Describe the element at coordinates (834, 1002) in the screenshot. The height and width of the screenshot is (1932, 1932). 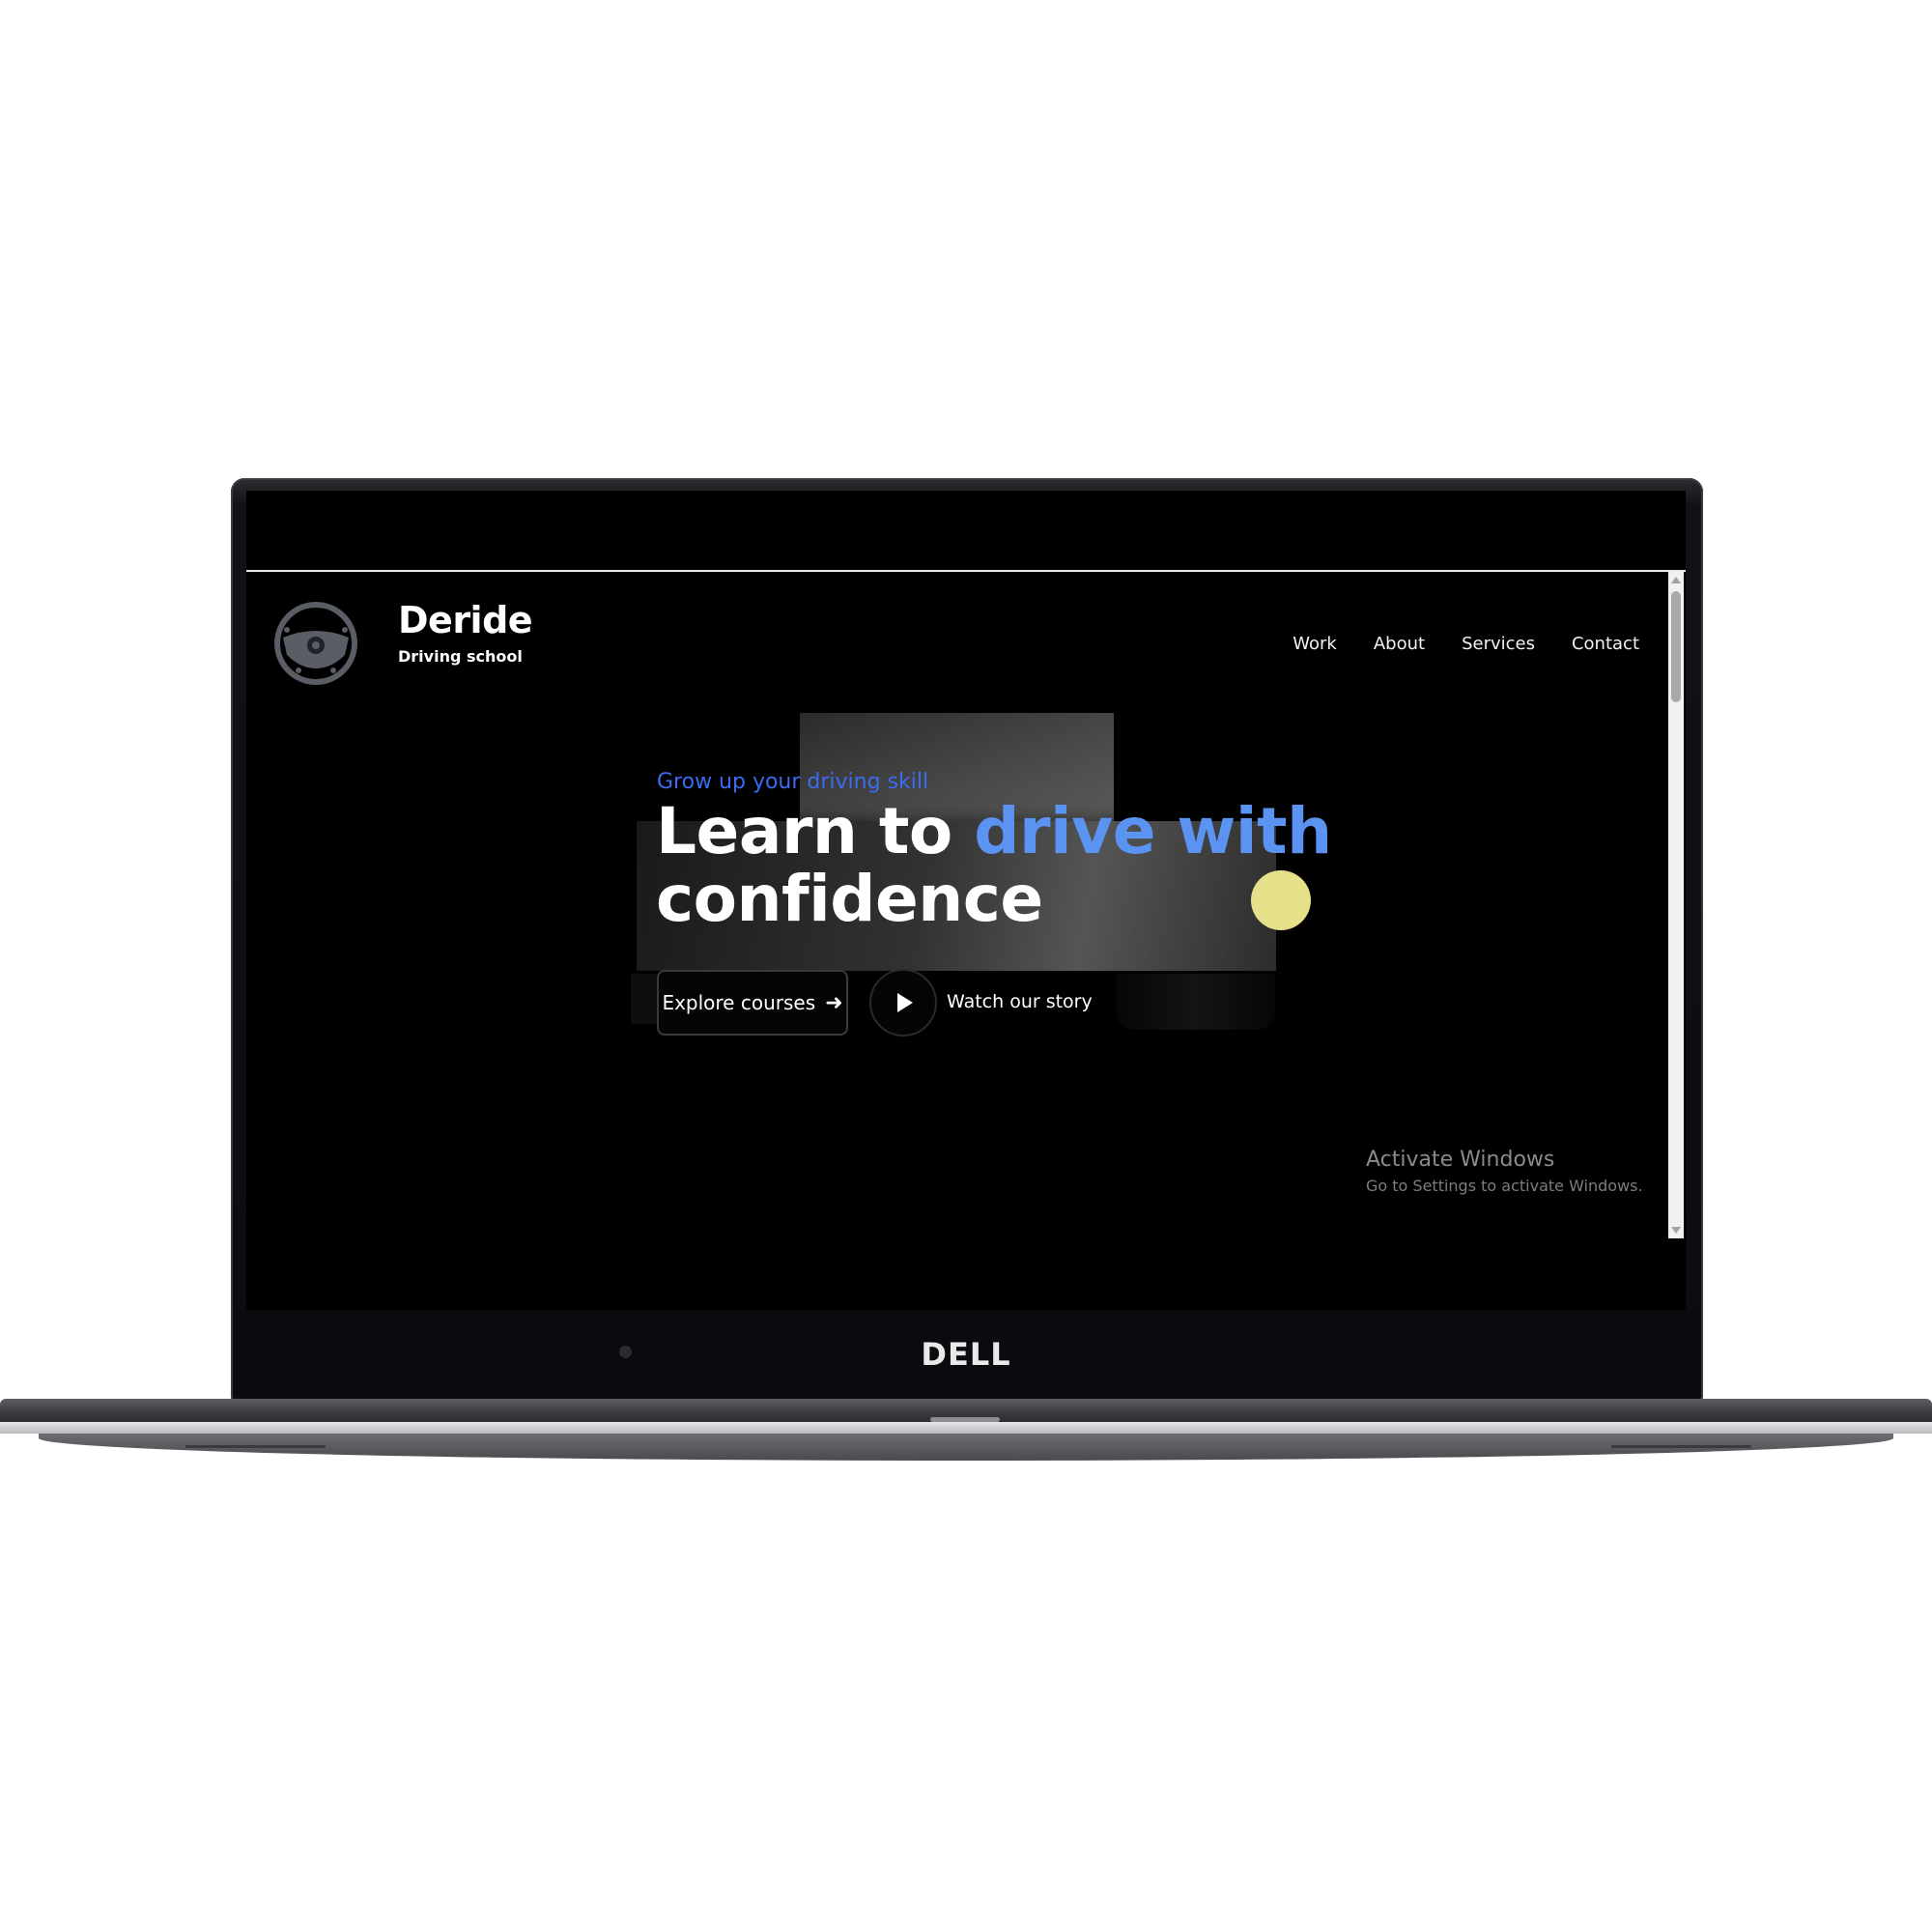
I see `arrow-right-icon: ➜` at that location.